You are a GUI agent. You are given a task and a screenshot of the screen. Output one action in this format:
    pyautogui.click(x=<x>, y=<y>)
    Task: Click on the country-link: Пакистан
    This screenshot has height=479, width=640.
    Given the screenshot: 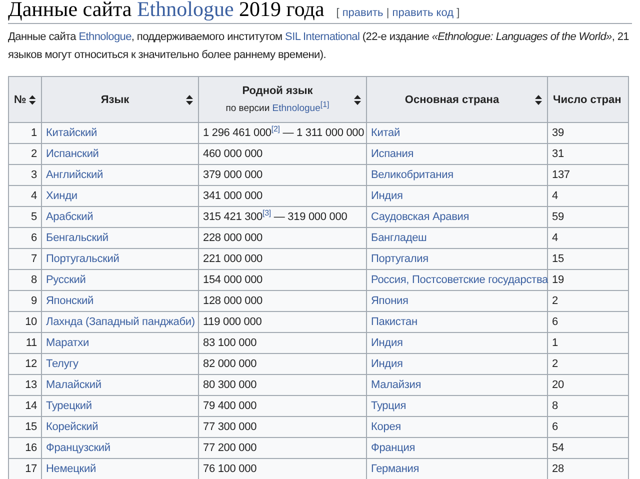 What is the action you would take?
    pyautogui.click(x=394, y=322)
    